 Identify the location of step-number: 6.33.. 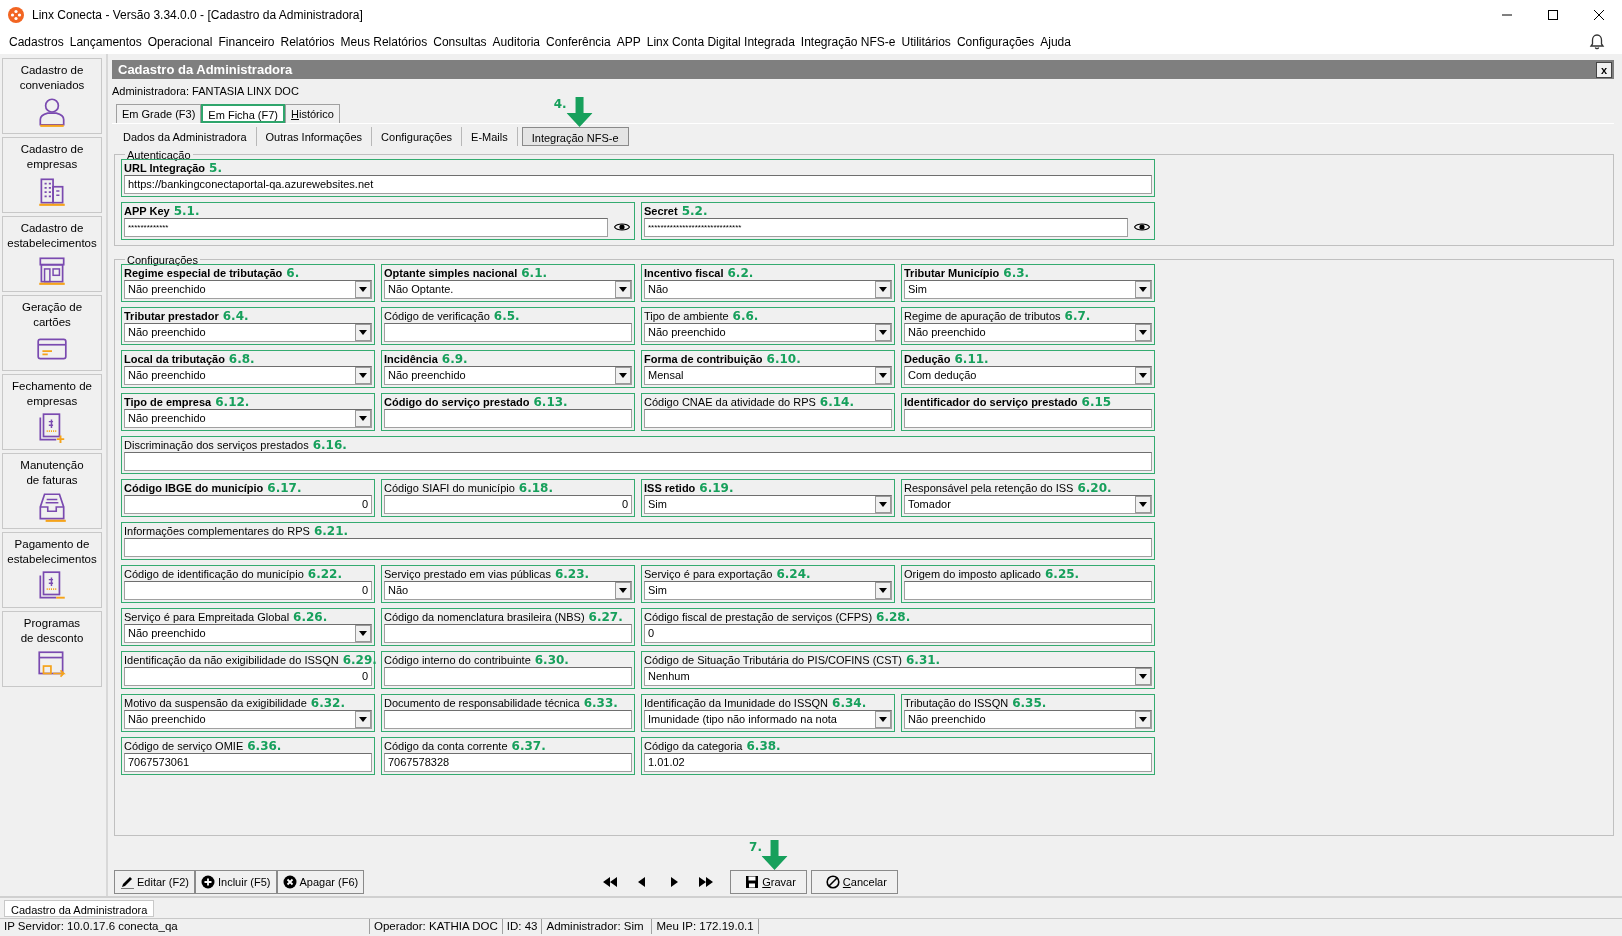
(600, 702).